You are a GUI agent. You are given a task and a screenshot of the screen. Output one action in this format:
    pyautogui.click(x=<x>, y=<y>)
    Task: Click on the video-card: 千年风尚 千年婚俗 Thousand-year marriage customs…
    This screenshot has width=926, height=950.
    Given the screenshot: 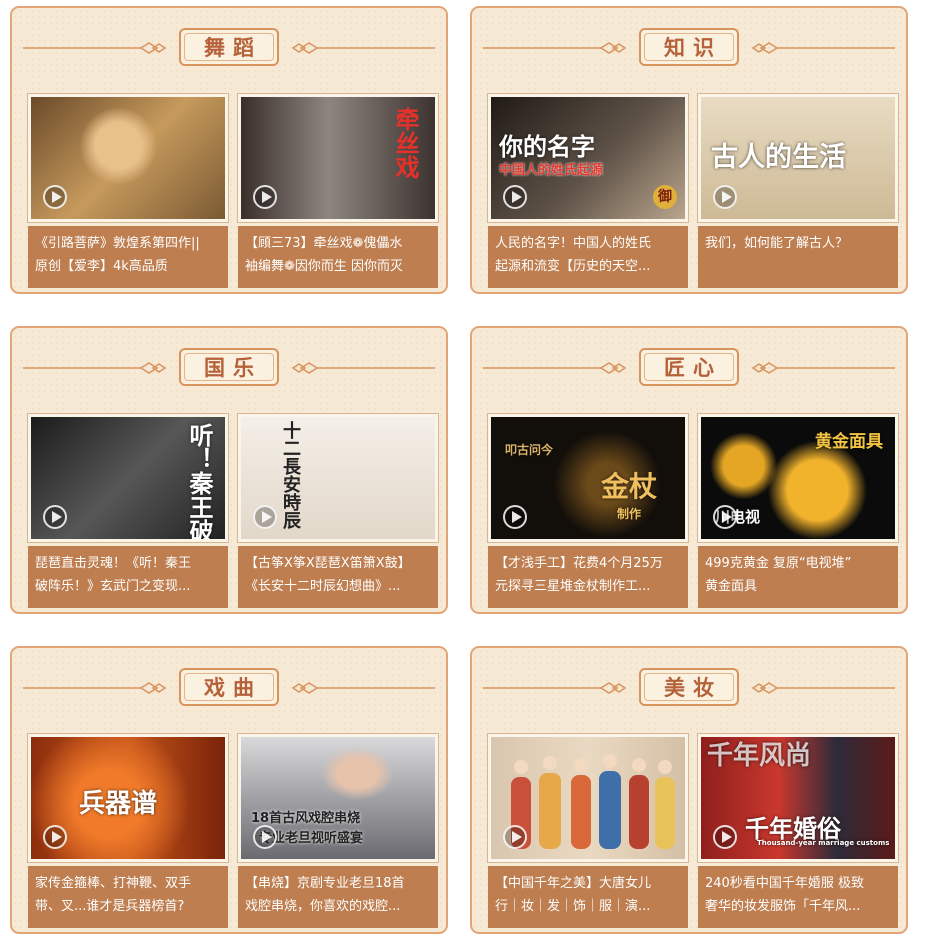 What is the action you would take?
    pyautogui.click(x=798, y=831)
    